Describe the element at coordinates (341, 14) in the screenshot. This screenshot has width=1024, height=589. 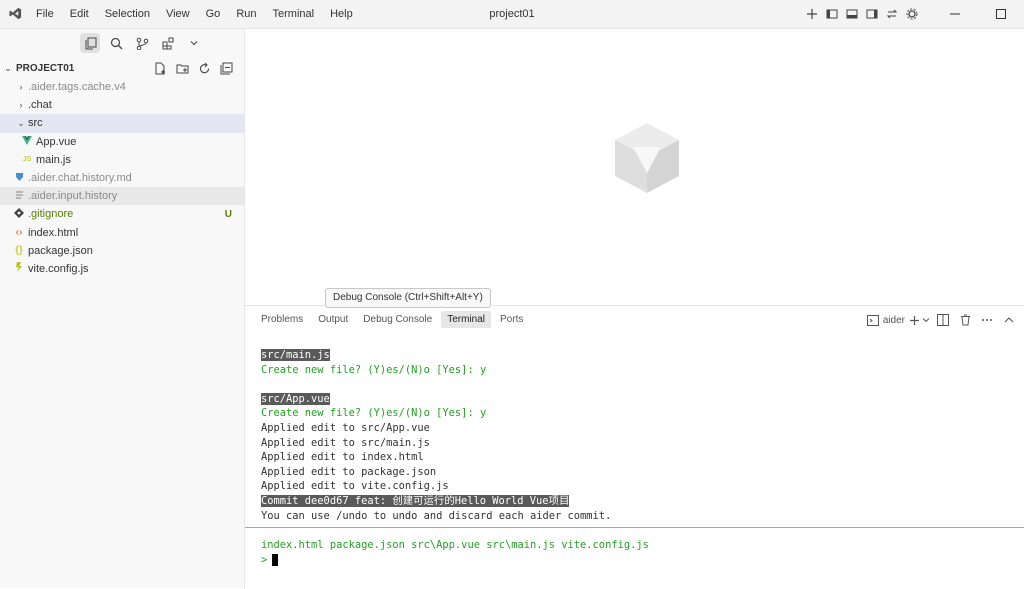
I see `menu-help: Help` at that location.